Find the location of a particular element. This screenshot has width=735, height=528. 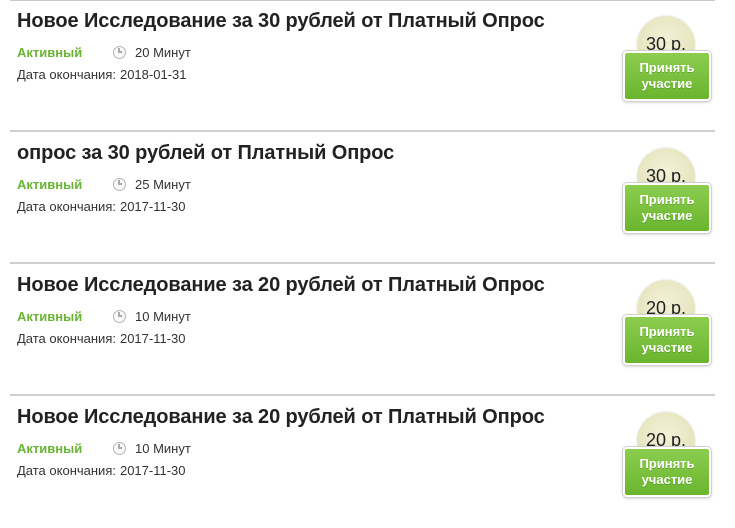

survey-duration: 20 Минут is located at coordinates (163, 52).